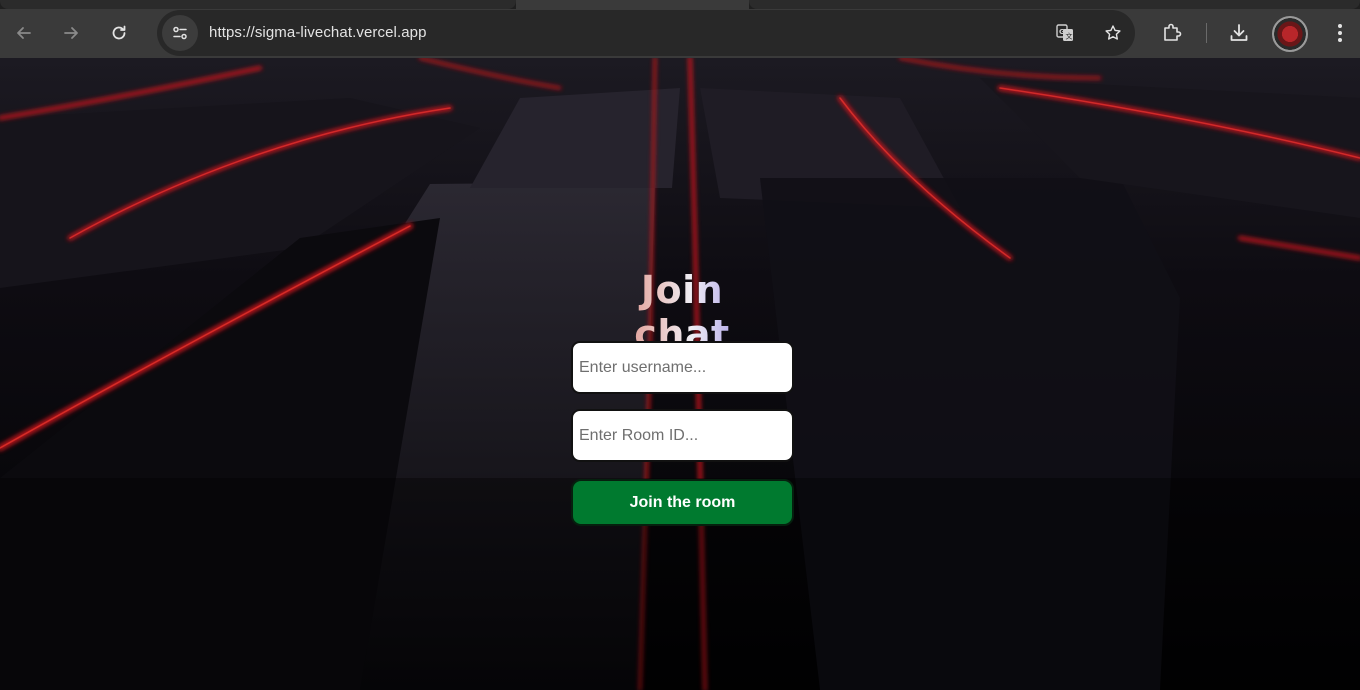 The image size is (1360, 690). What do you see at coordinates (1206, 33) in the screenshot?
I see `toolbar-separator` at bounding box center [1206, 33].